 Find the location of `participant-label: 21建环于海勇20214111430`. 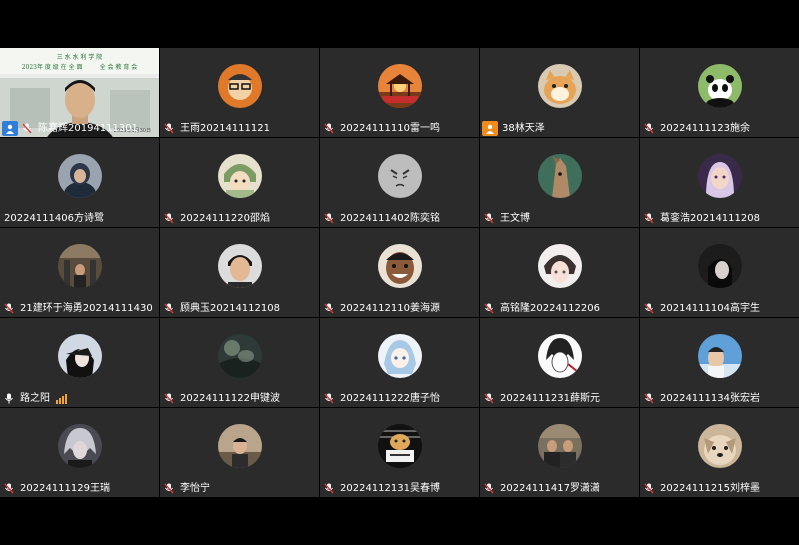

participant-label: 21建环于海勇20214111430 is located at coordinates (78, 308).